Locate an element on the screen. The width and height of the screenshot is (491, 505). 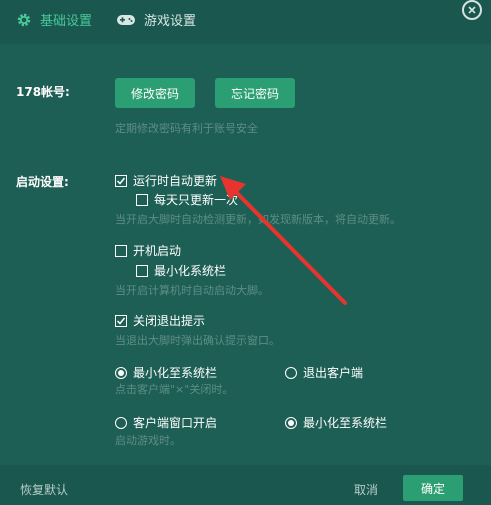
auto-update-checkbox: 运行时自动更新 is located at coordinates (166, 180).